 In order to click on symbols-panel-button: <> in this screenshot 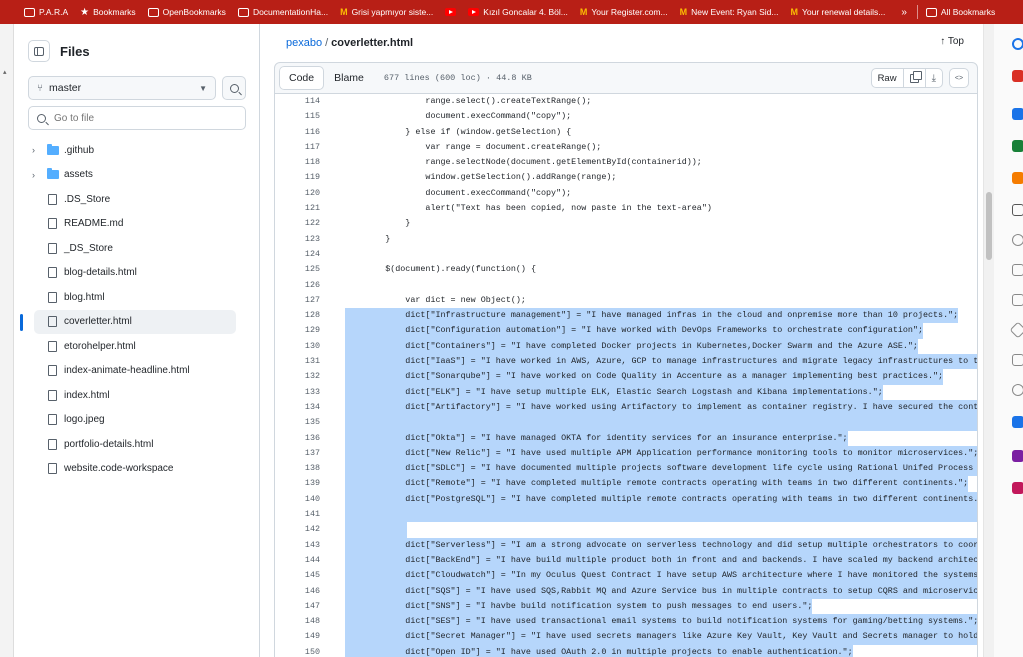, I will do `click(959, 78)`.